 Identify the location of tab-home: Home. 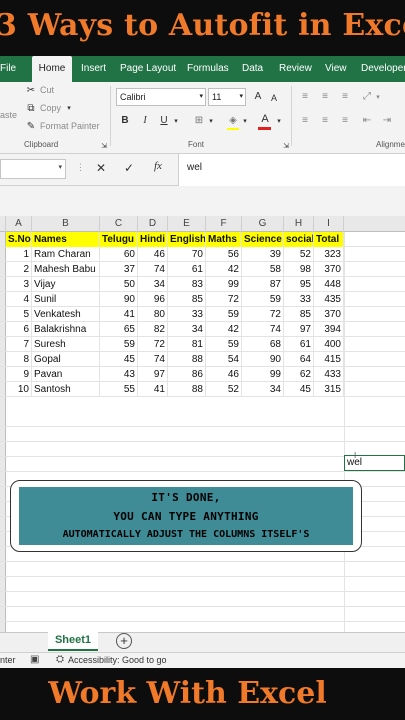
(52, 69).